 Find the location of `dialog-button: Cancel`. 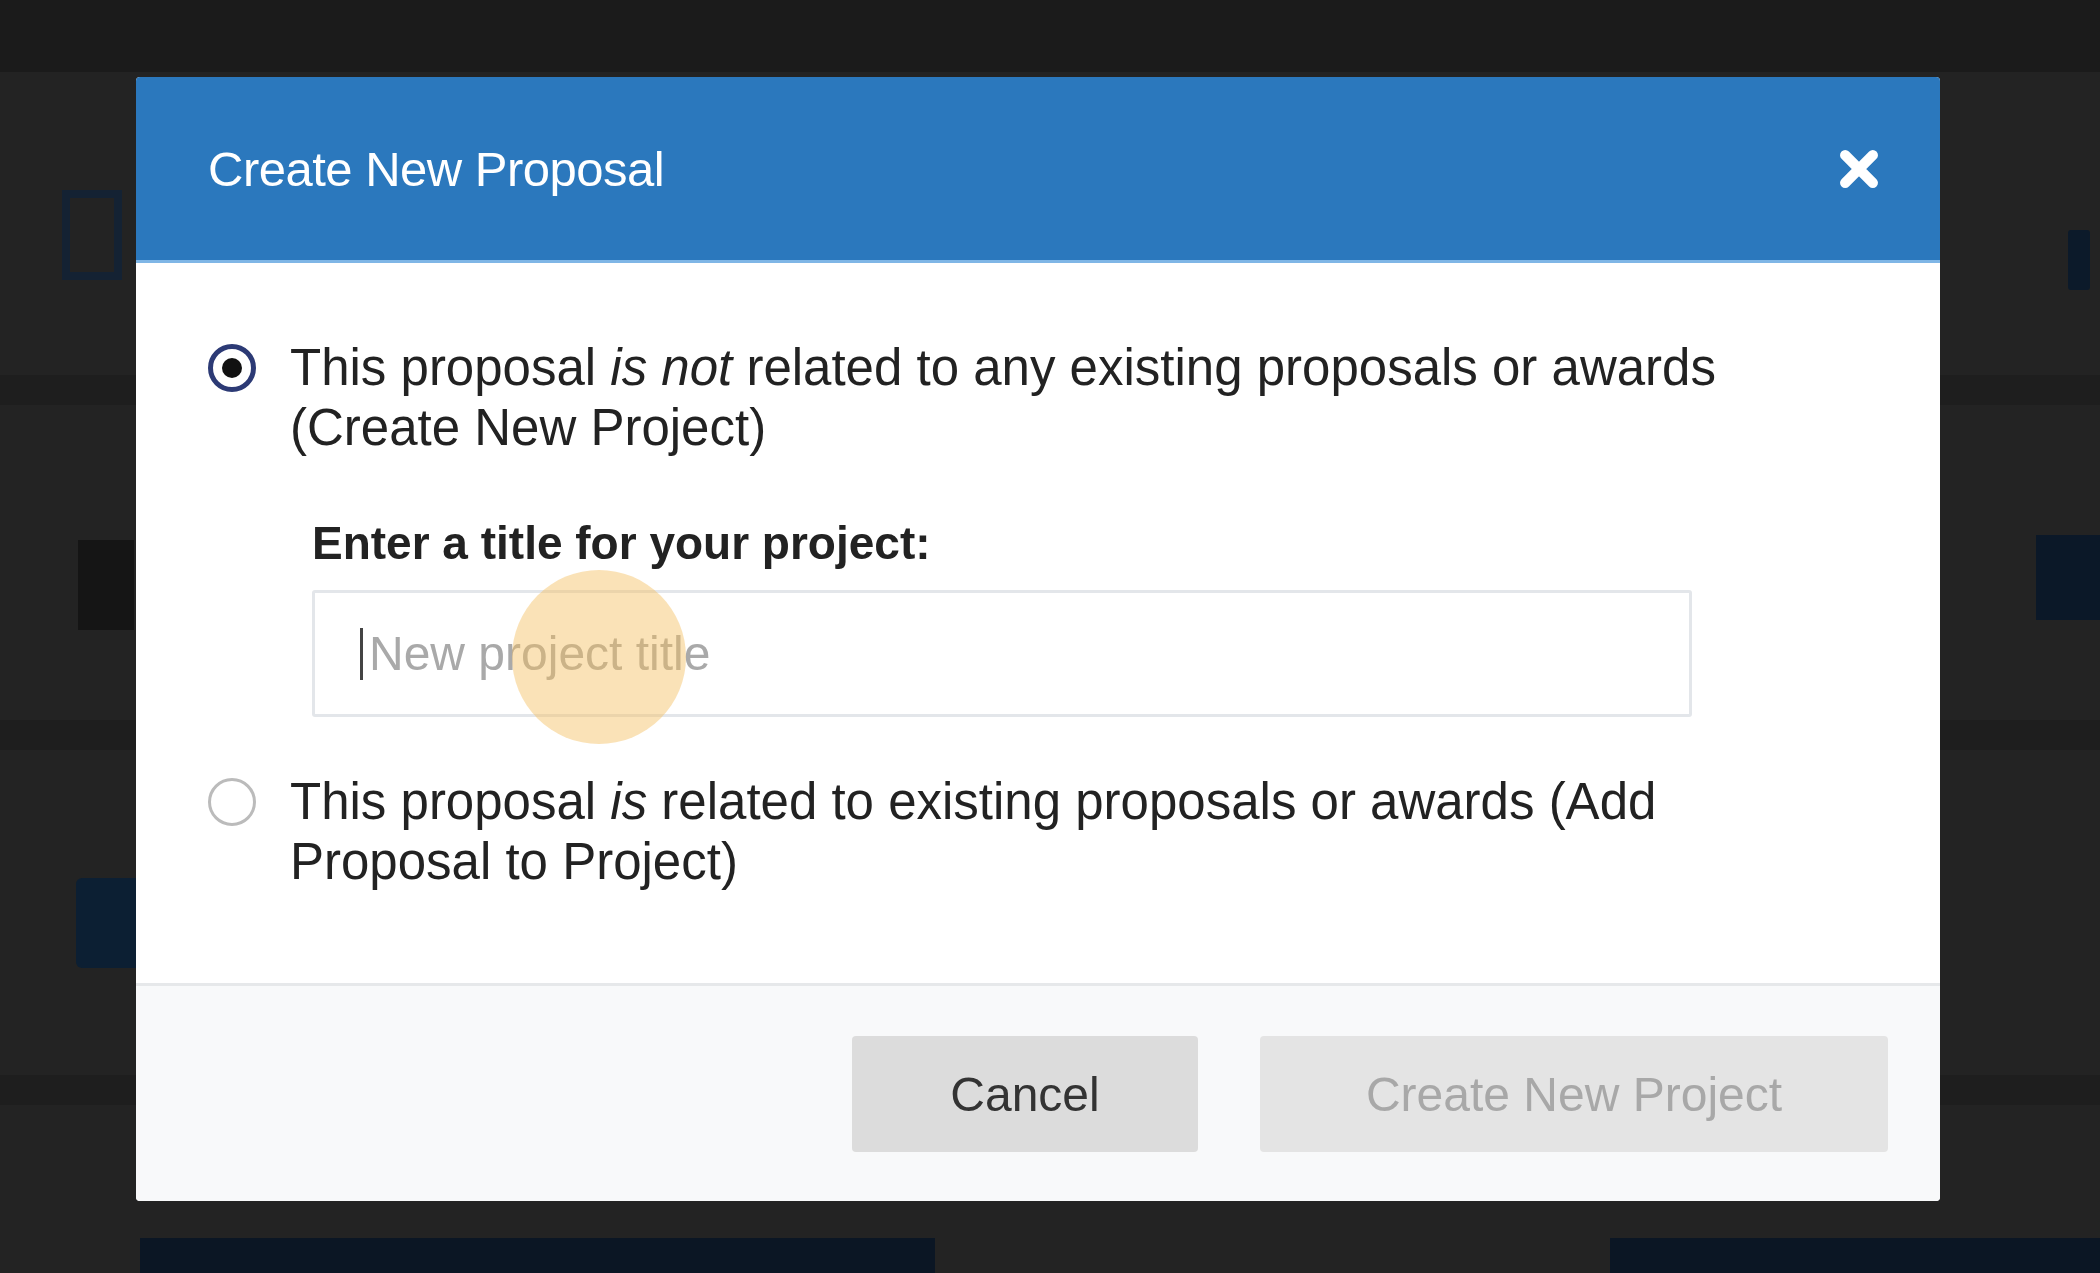

dialog-button: Cancel is located at coordinates (1025, 1094).